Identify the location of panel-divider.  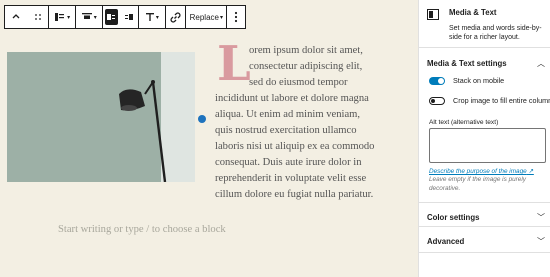
(484, 252).